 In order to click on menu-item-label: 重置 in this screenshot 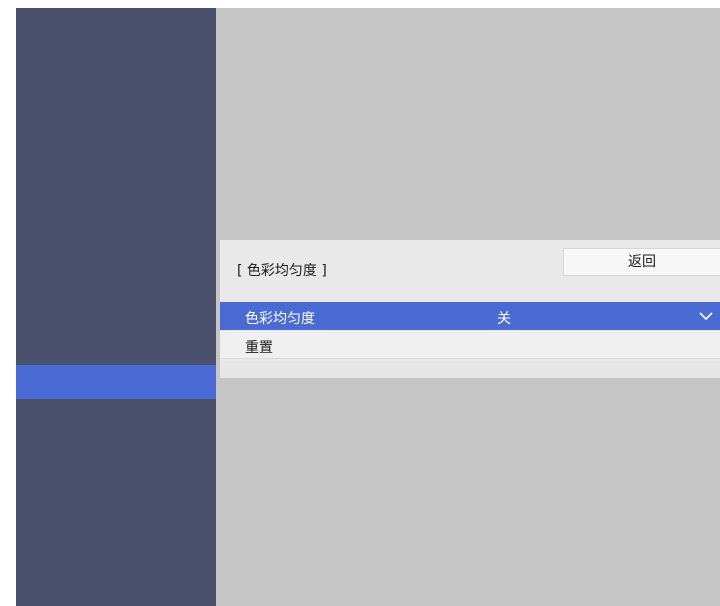, I will do `click(259, 348)`.